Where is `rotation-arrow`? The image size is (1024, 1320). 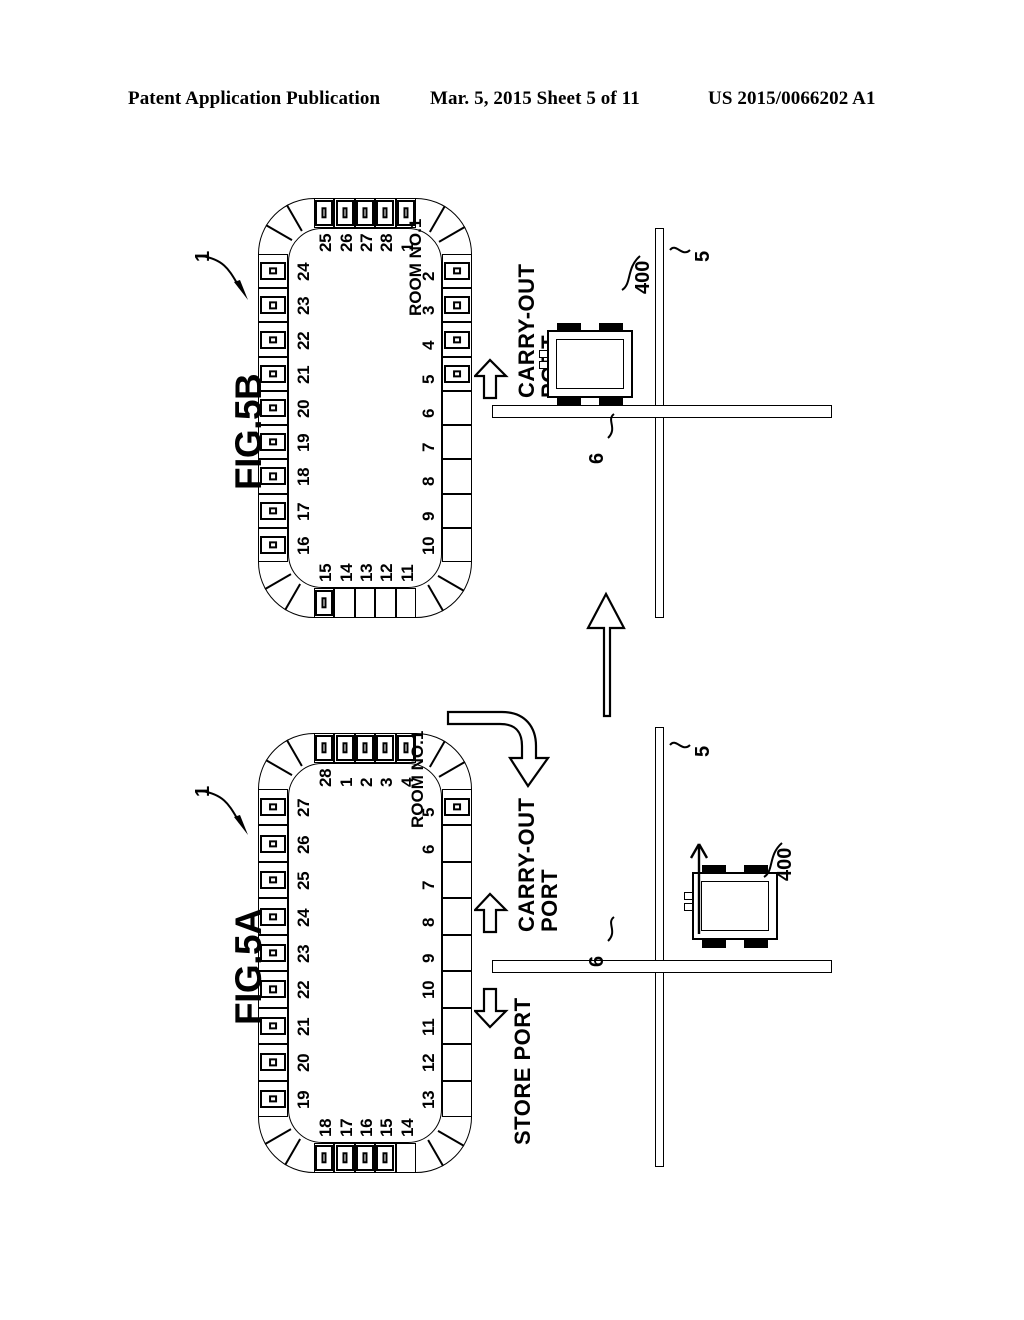
rotation-arrow is located at coordinates (498, 749).